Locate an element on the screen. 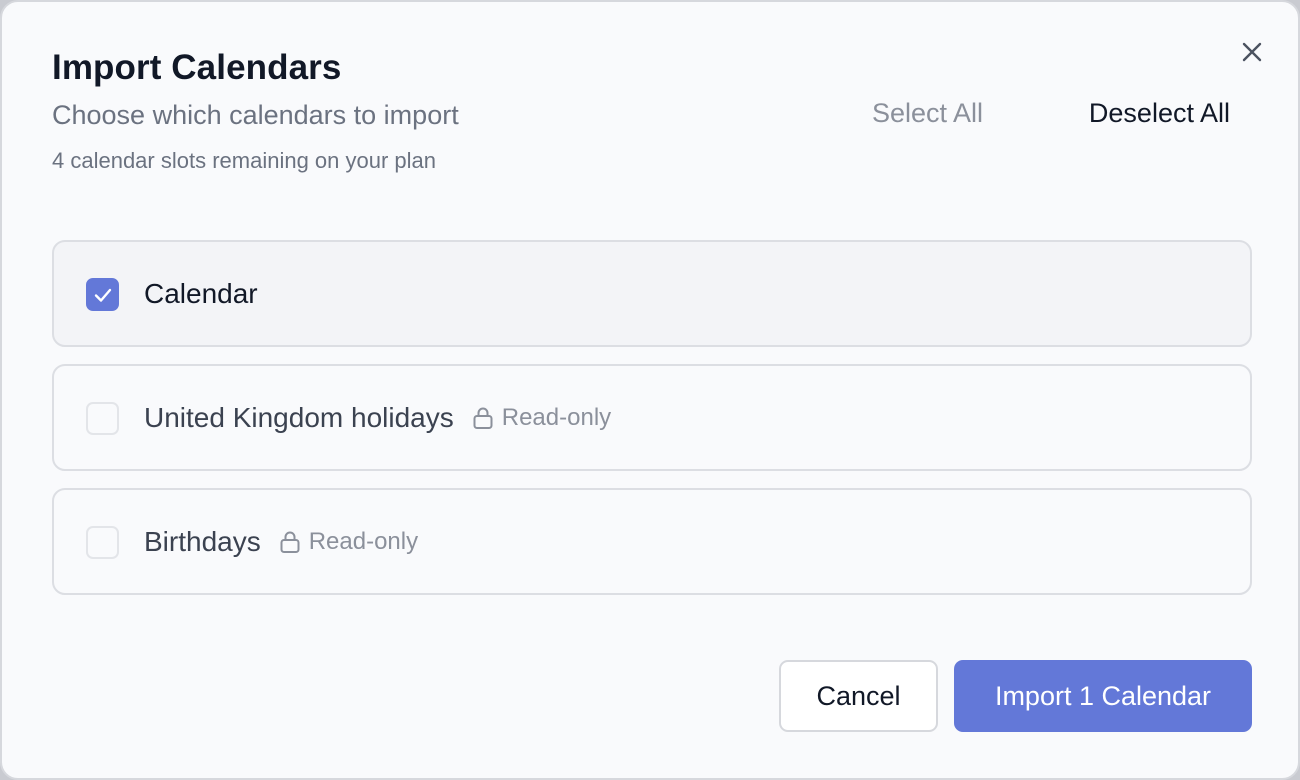  calendar-row-uk-holidays: United Kingdom holidays Read-only is located at coordinates (652, 417).